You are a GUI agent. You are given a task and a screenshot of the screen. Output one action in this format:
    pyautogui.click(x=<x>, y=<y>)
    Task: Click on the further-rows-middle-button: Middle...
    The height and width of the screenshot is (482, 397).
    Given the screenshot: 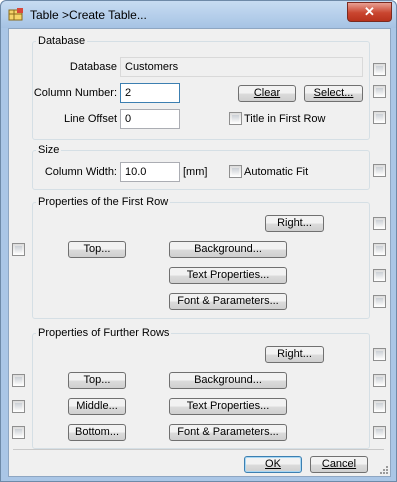 What is the action you would take?
    pyautogui.click(x=97, y=406)
    